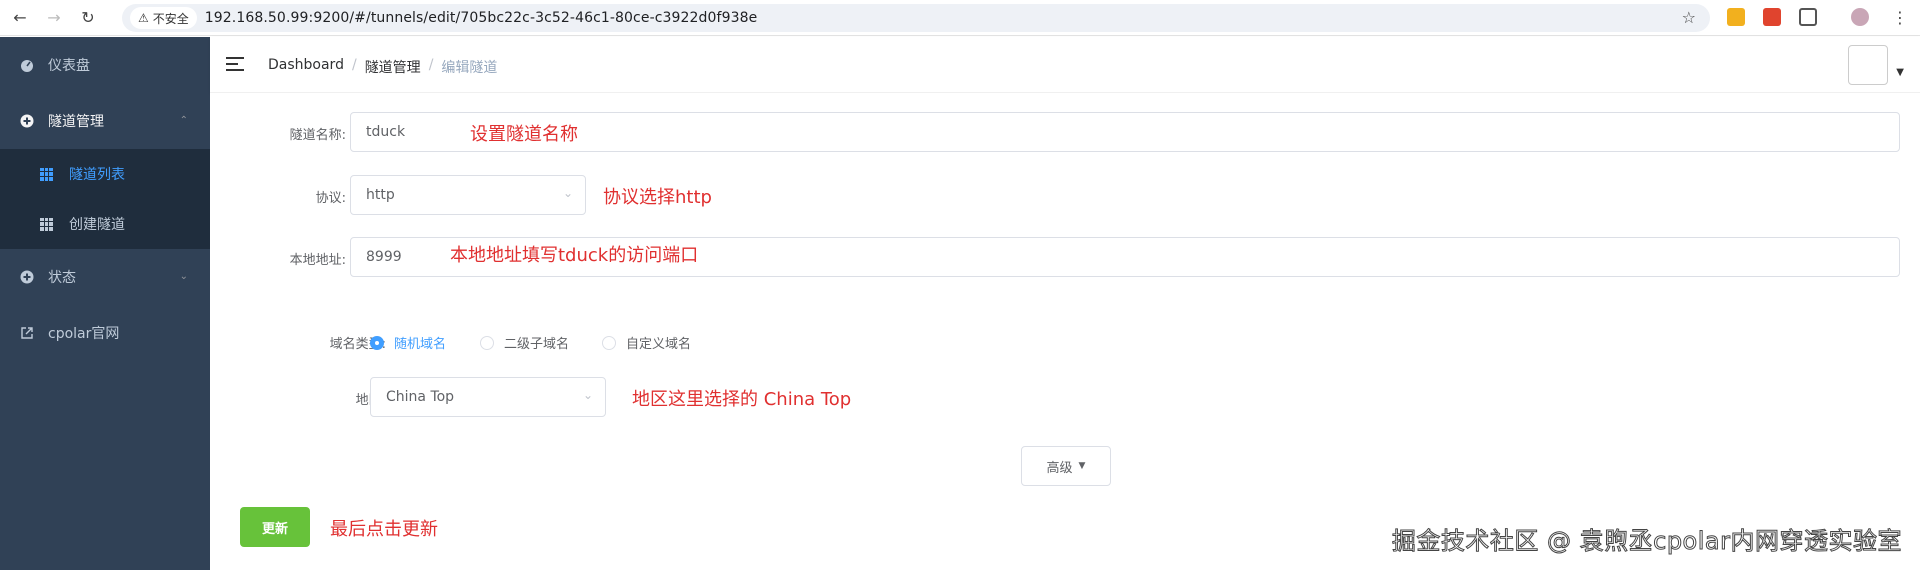 This screenshot has height=570, width=1920. Describe the element at coordinates (1868, 65) in the screenshot. I see `avatar` at that location.